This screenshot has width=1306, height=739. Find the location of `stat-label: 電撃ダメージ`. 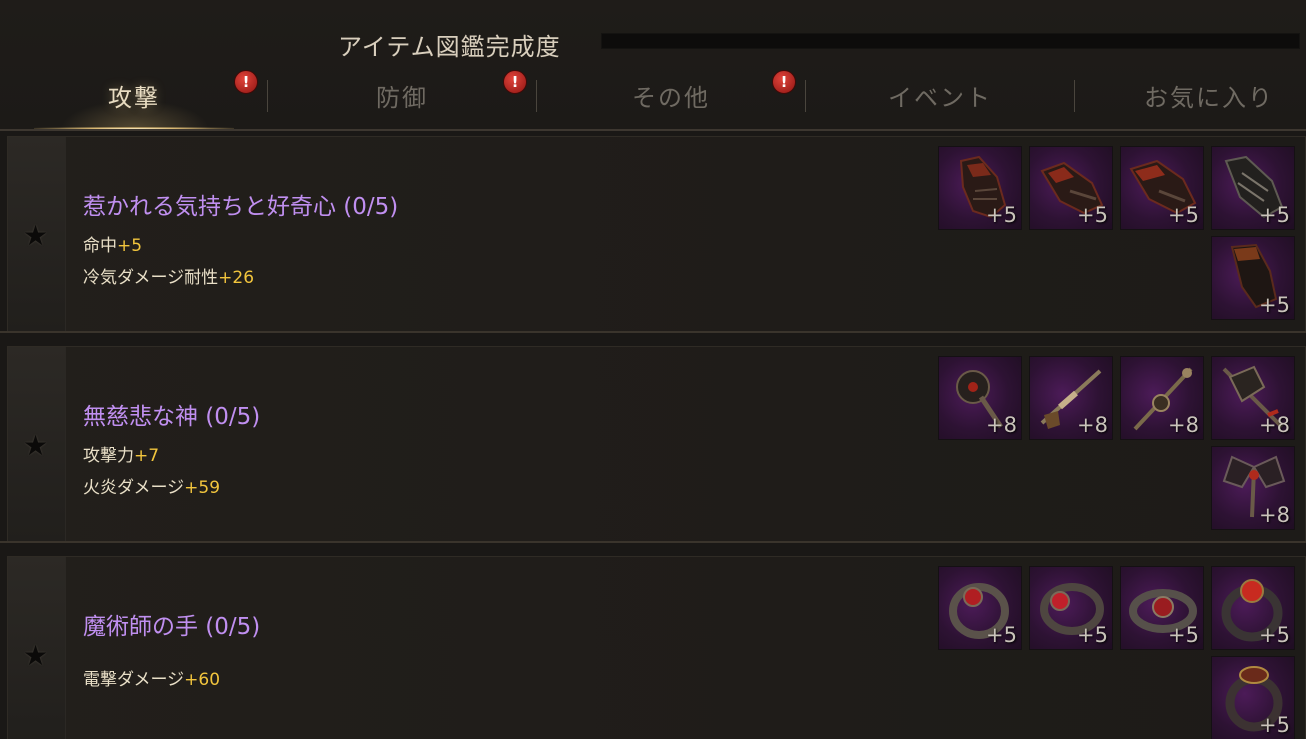

stat-label: 電撃ダメージ is located at coordinates (134, 680).